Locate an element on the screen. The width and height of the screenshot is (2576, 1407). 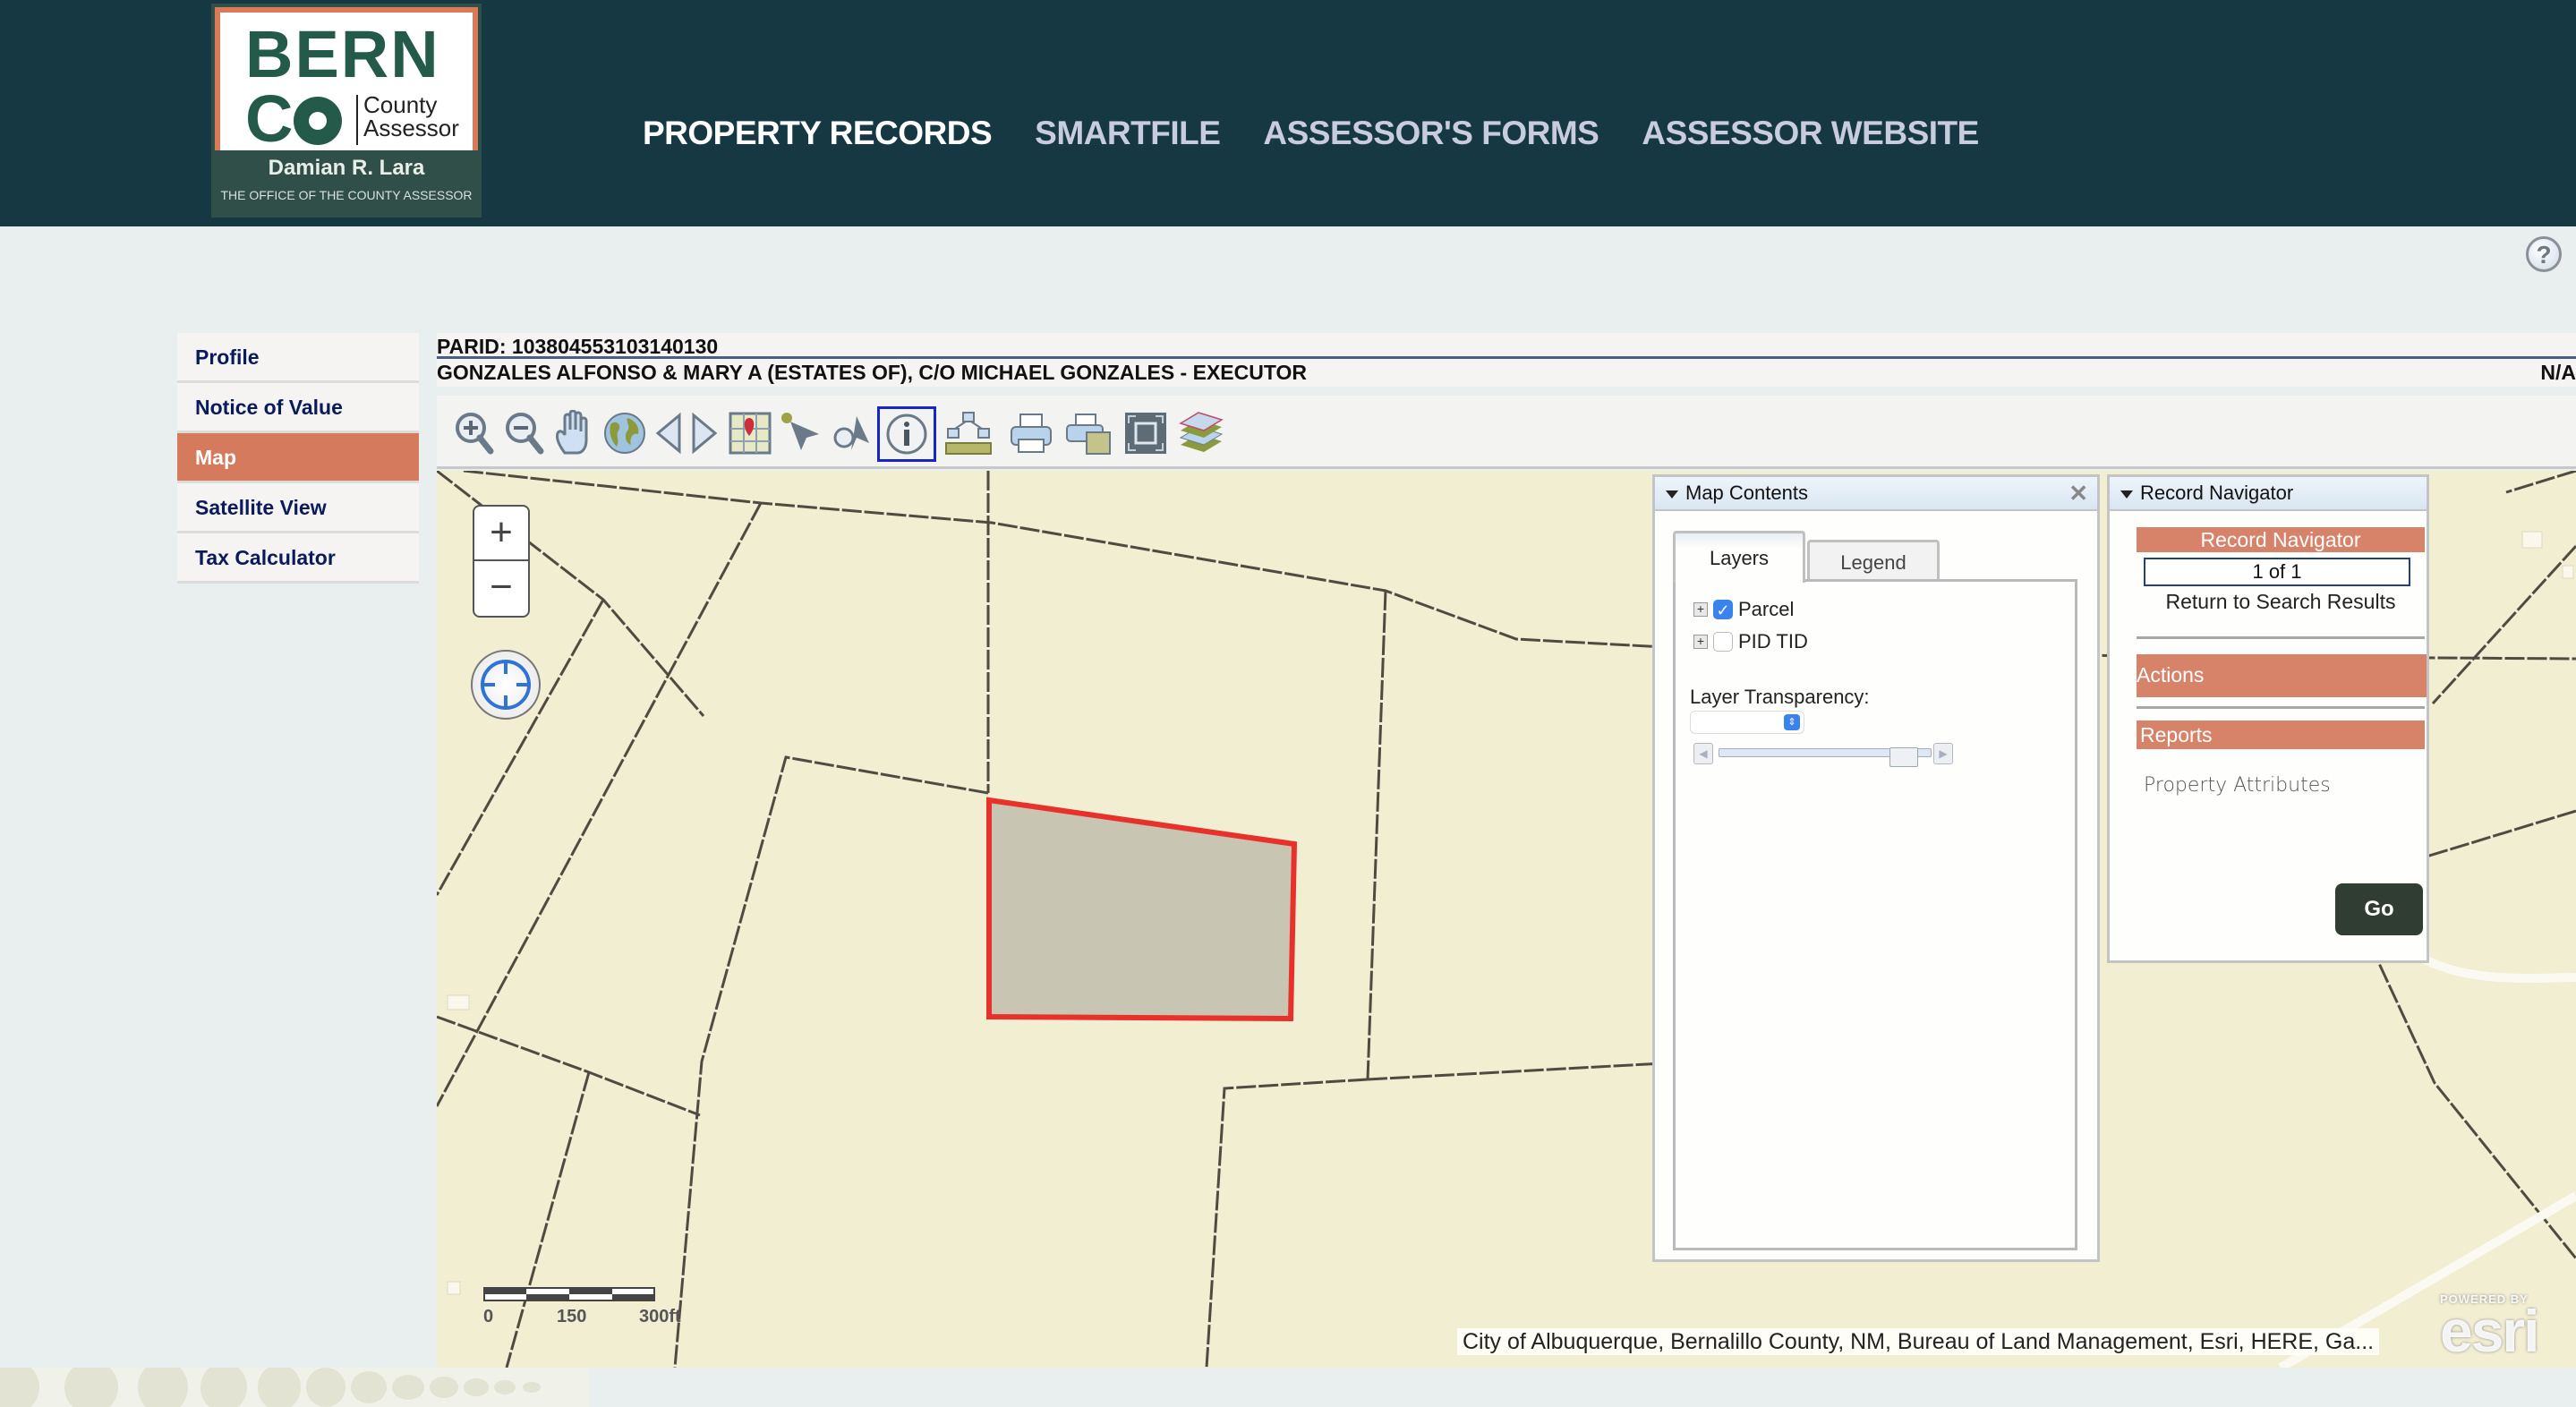
transparency-slider: ◀ ▶ is located at coordinates (1823, 755).